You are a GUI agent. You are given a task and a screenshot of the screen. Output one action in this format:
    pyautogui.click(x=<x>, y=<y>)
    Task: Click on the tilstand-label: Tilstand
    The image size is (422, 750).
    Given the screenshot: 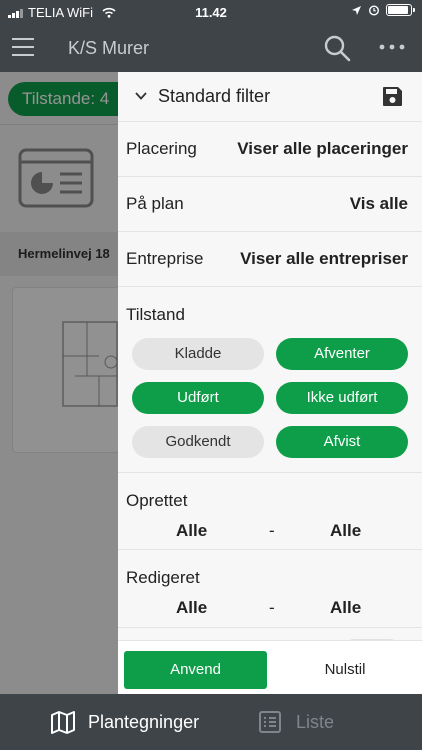 What is the action you would take?
    pyautogui.click(x=155, y=314)
    